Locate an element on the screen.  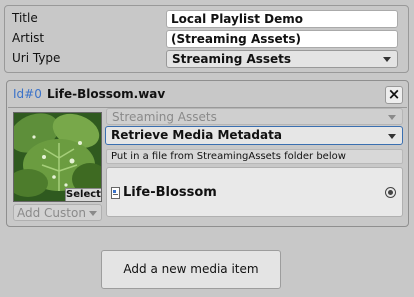
artwork-thumbnail: Select is located at coordinates (57, 157).